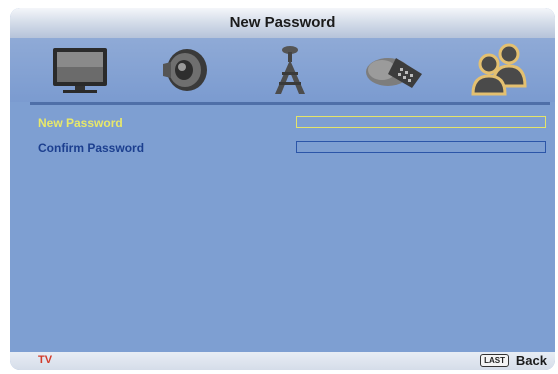 The width and height of the screenshot is (558, 374). I want to click on title-bar: New Password, so click(282, 23).